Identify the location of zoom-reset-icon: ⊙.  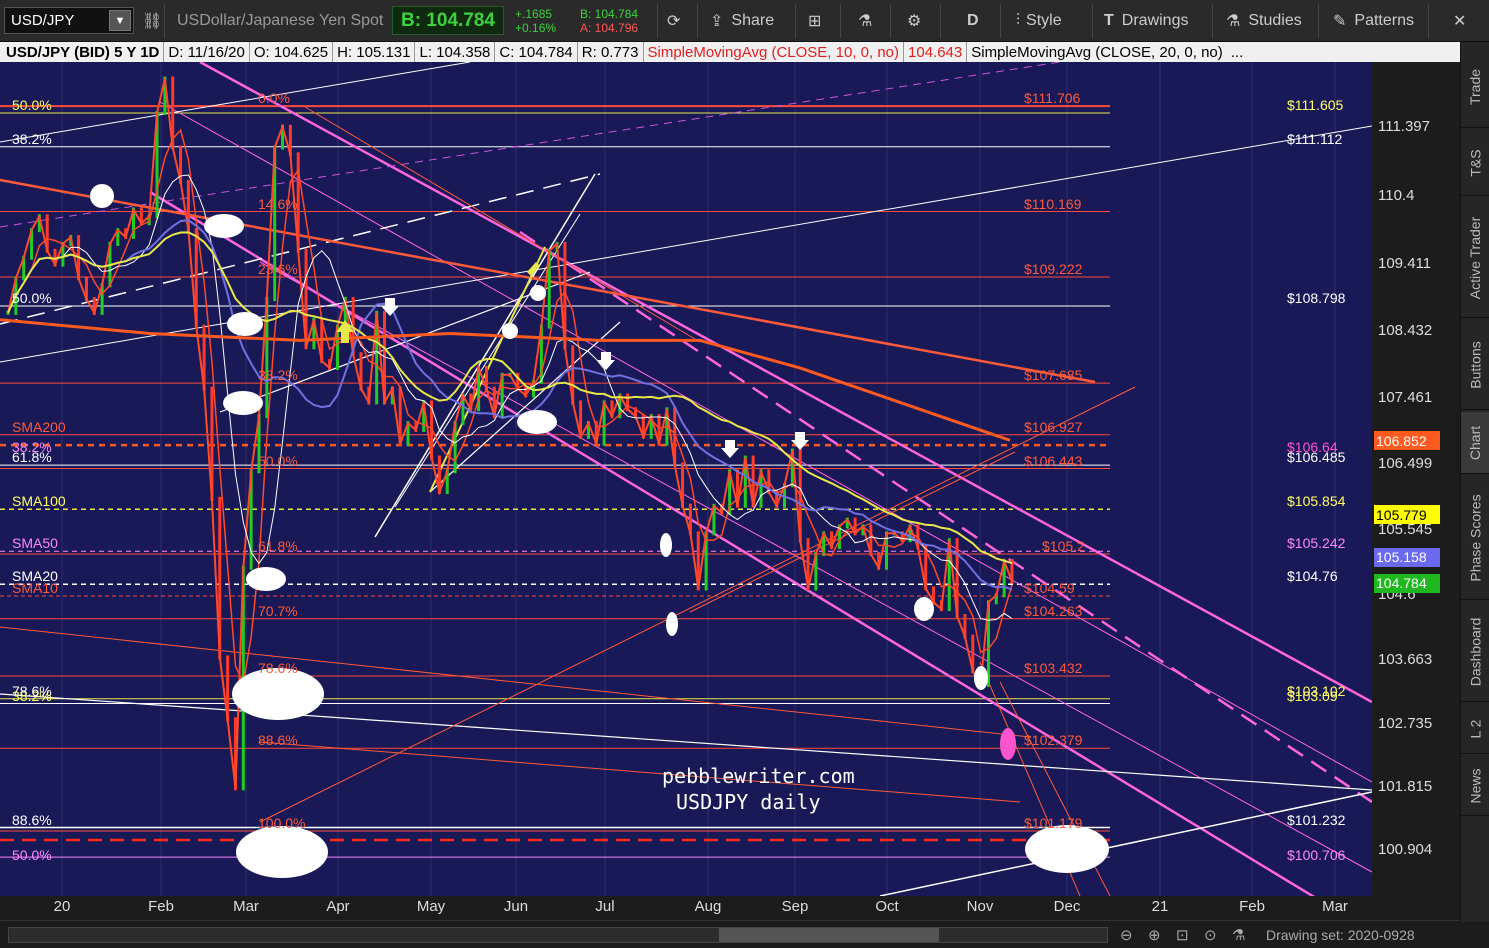
(1210, 935).